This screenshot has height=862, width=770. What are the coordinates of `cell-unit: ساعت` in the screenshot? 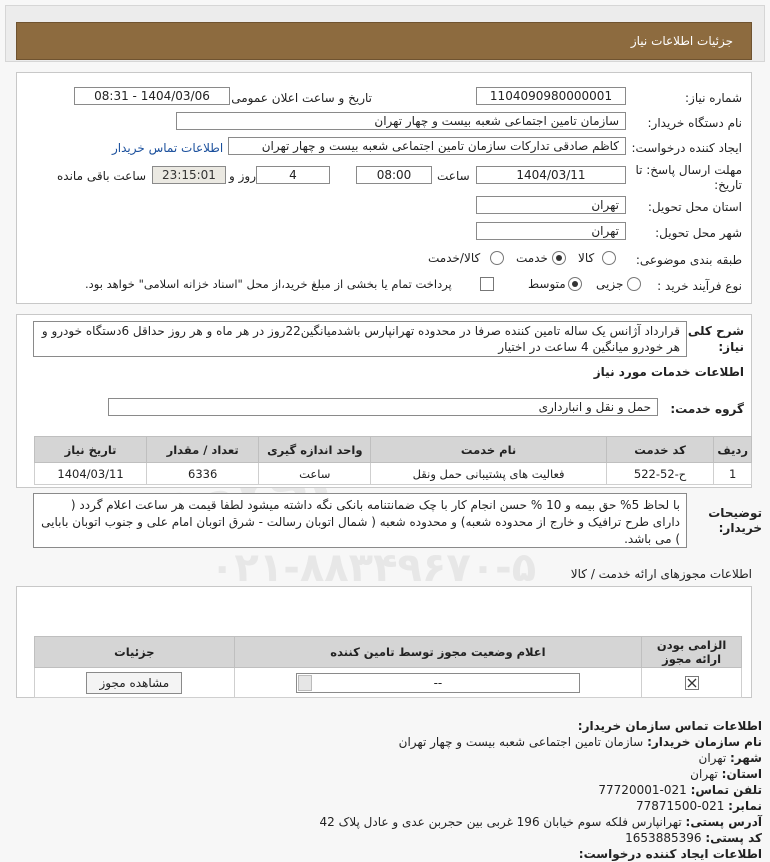 It's located at (315, 473).